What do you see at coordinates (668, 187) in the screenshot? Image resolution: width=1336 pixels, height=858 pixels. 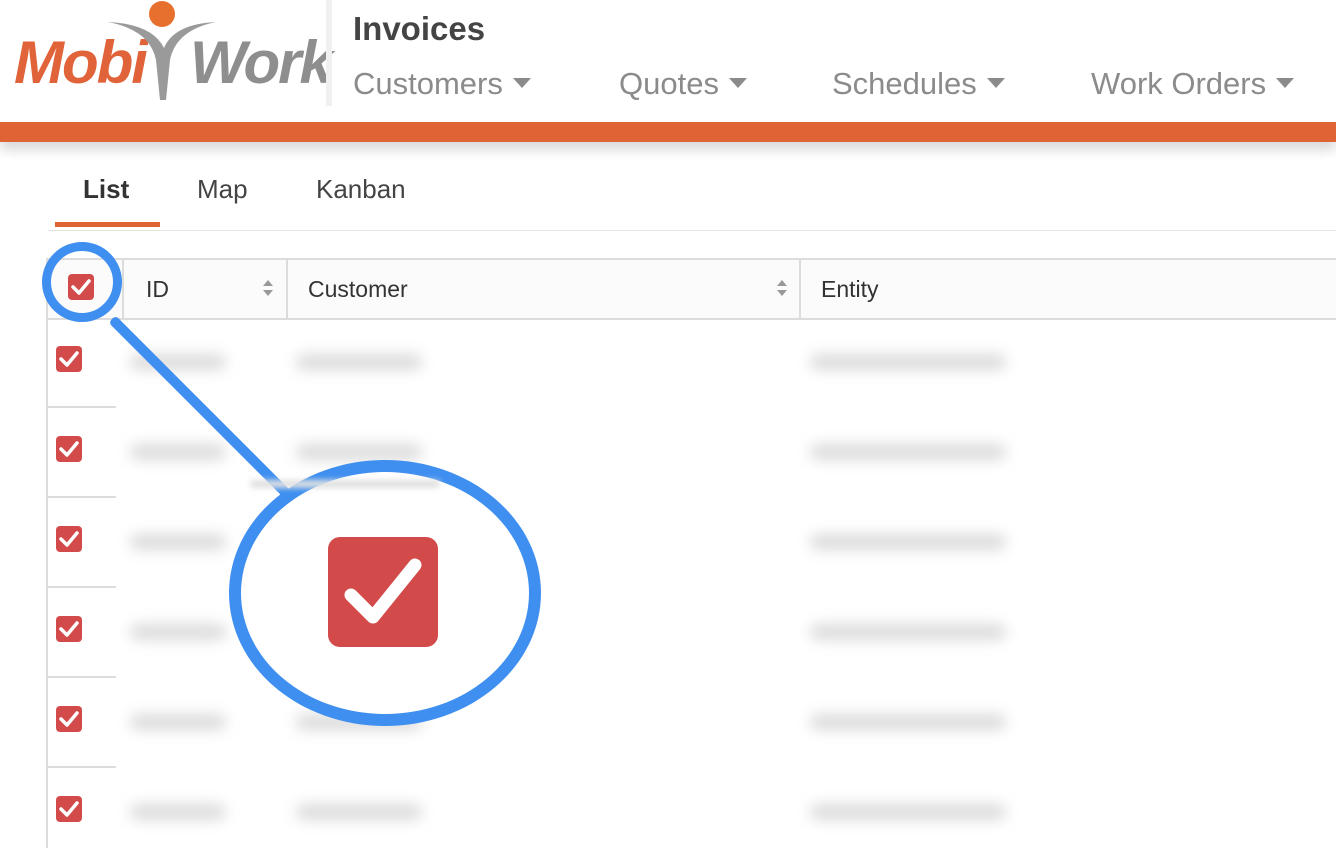 I see `view-tabs: List Map Kanban` at bounding box center [668, 187].